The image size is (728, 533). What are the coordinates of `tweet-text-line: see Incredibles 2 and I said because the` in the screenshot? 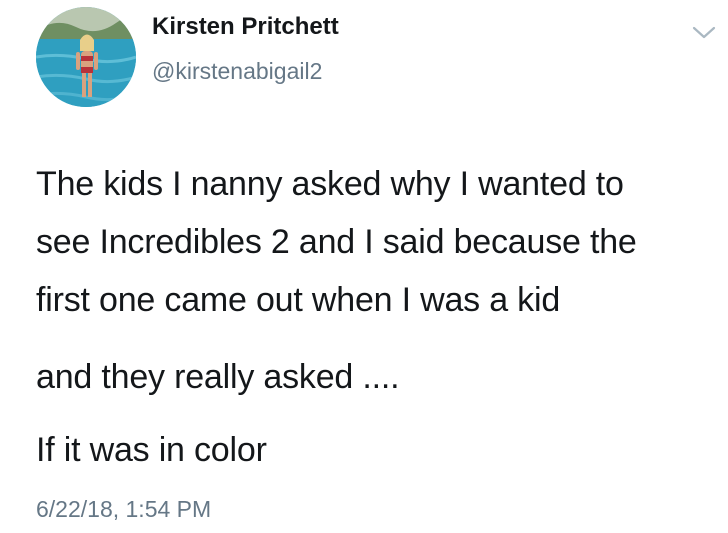 It's located at (336, 242).